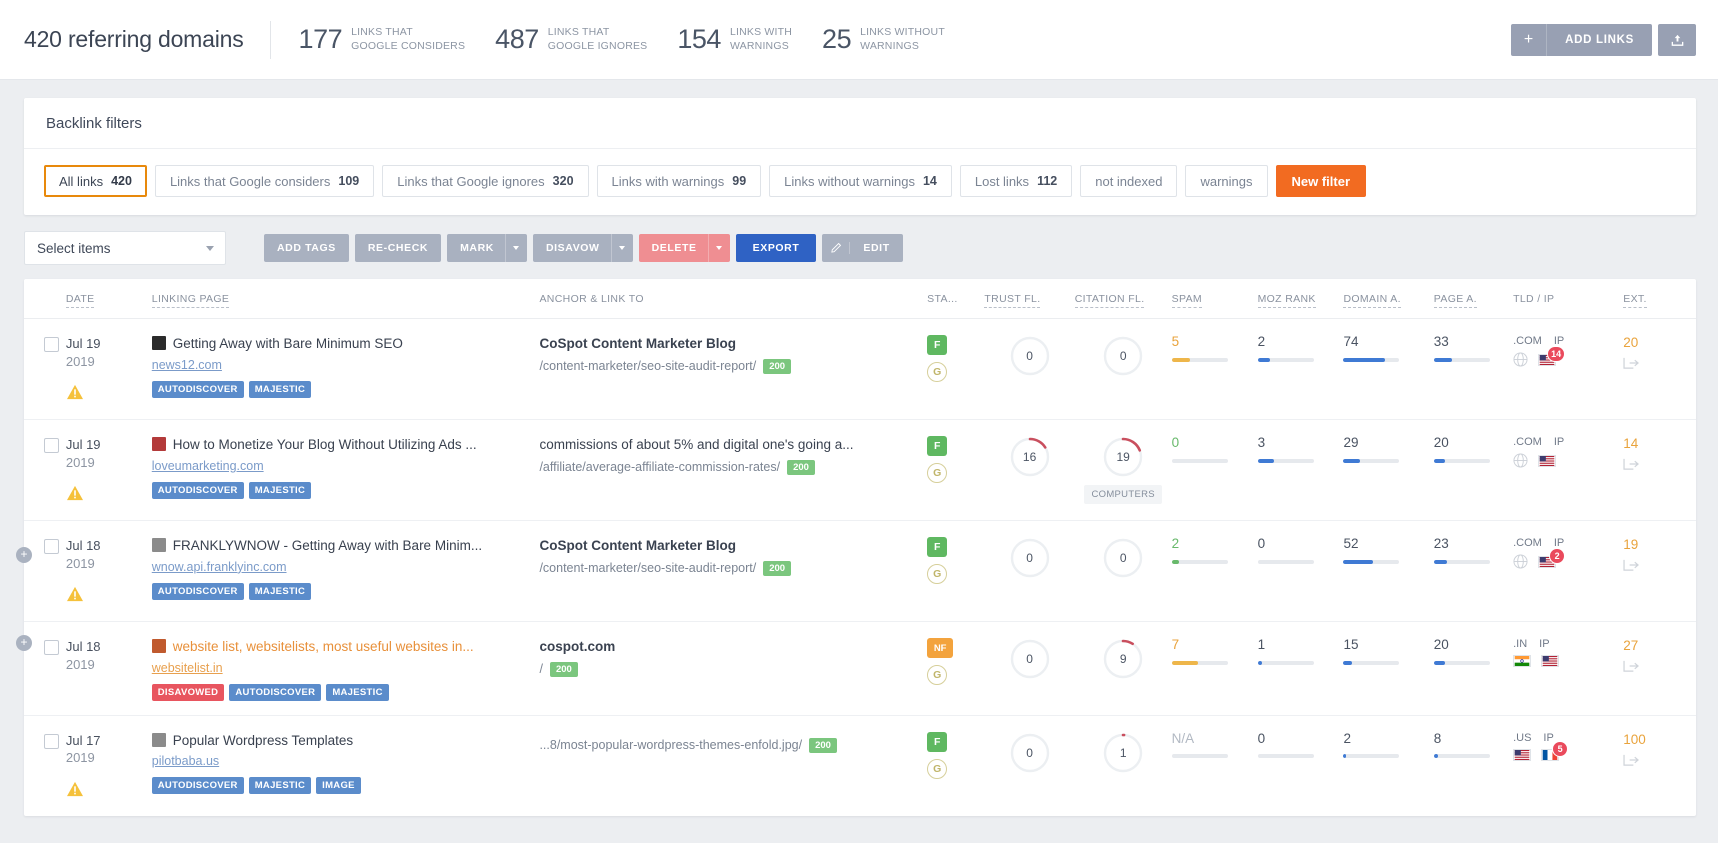 The image size is (1718, 843). I want to click on column-header-link: LINKING PAGE, so click(345, 299).